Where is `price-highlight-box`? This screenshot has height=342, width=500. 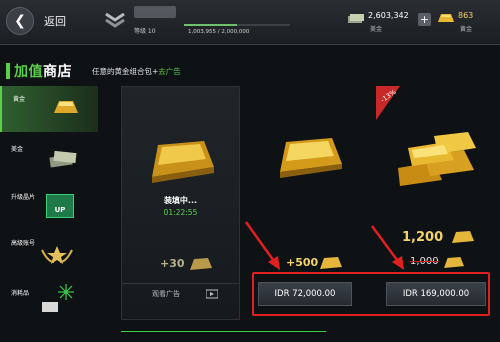
price-highlight-box is located at coordinates (371, 294).